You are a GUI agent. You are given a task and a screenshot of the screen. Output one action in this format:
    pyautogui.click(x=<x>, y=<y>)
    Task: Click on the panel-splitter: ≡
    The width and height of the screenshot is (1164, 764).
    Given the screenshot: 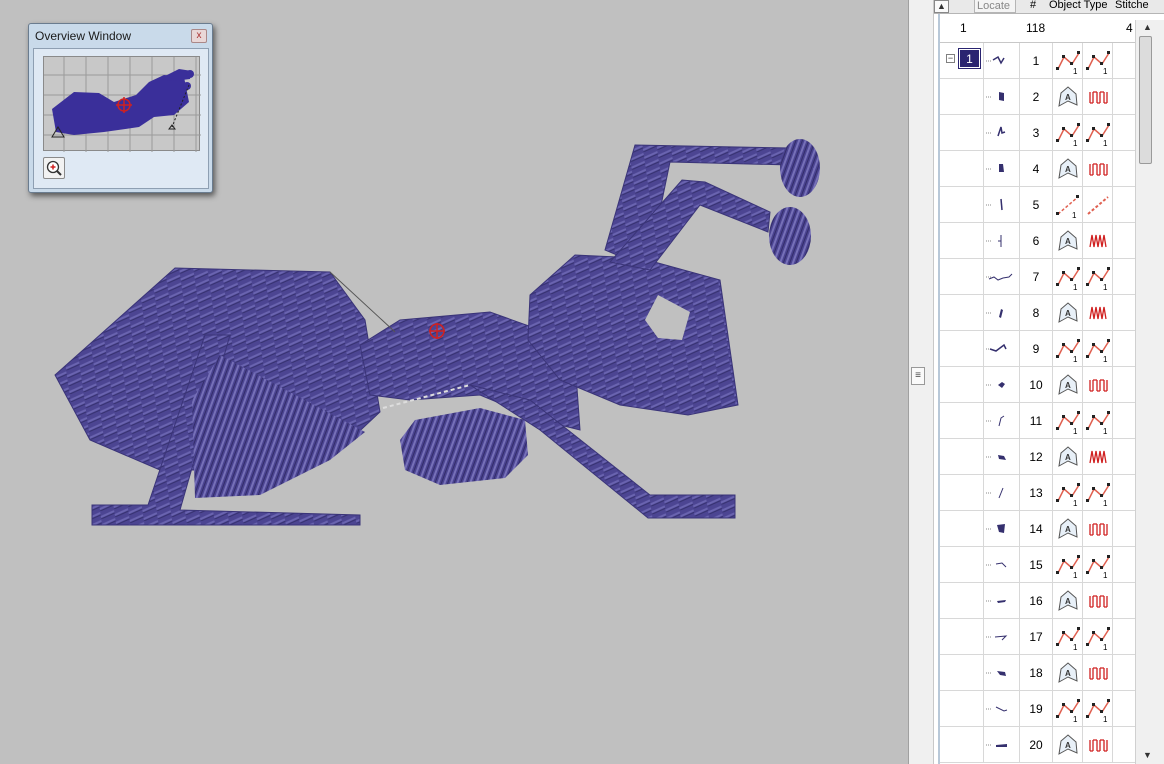 What is the action you would take?
    pyautogui.click(x=921, y=382)
    